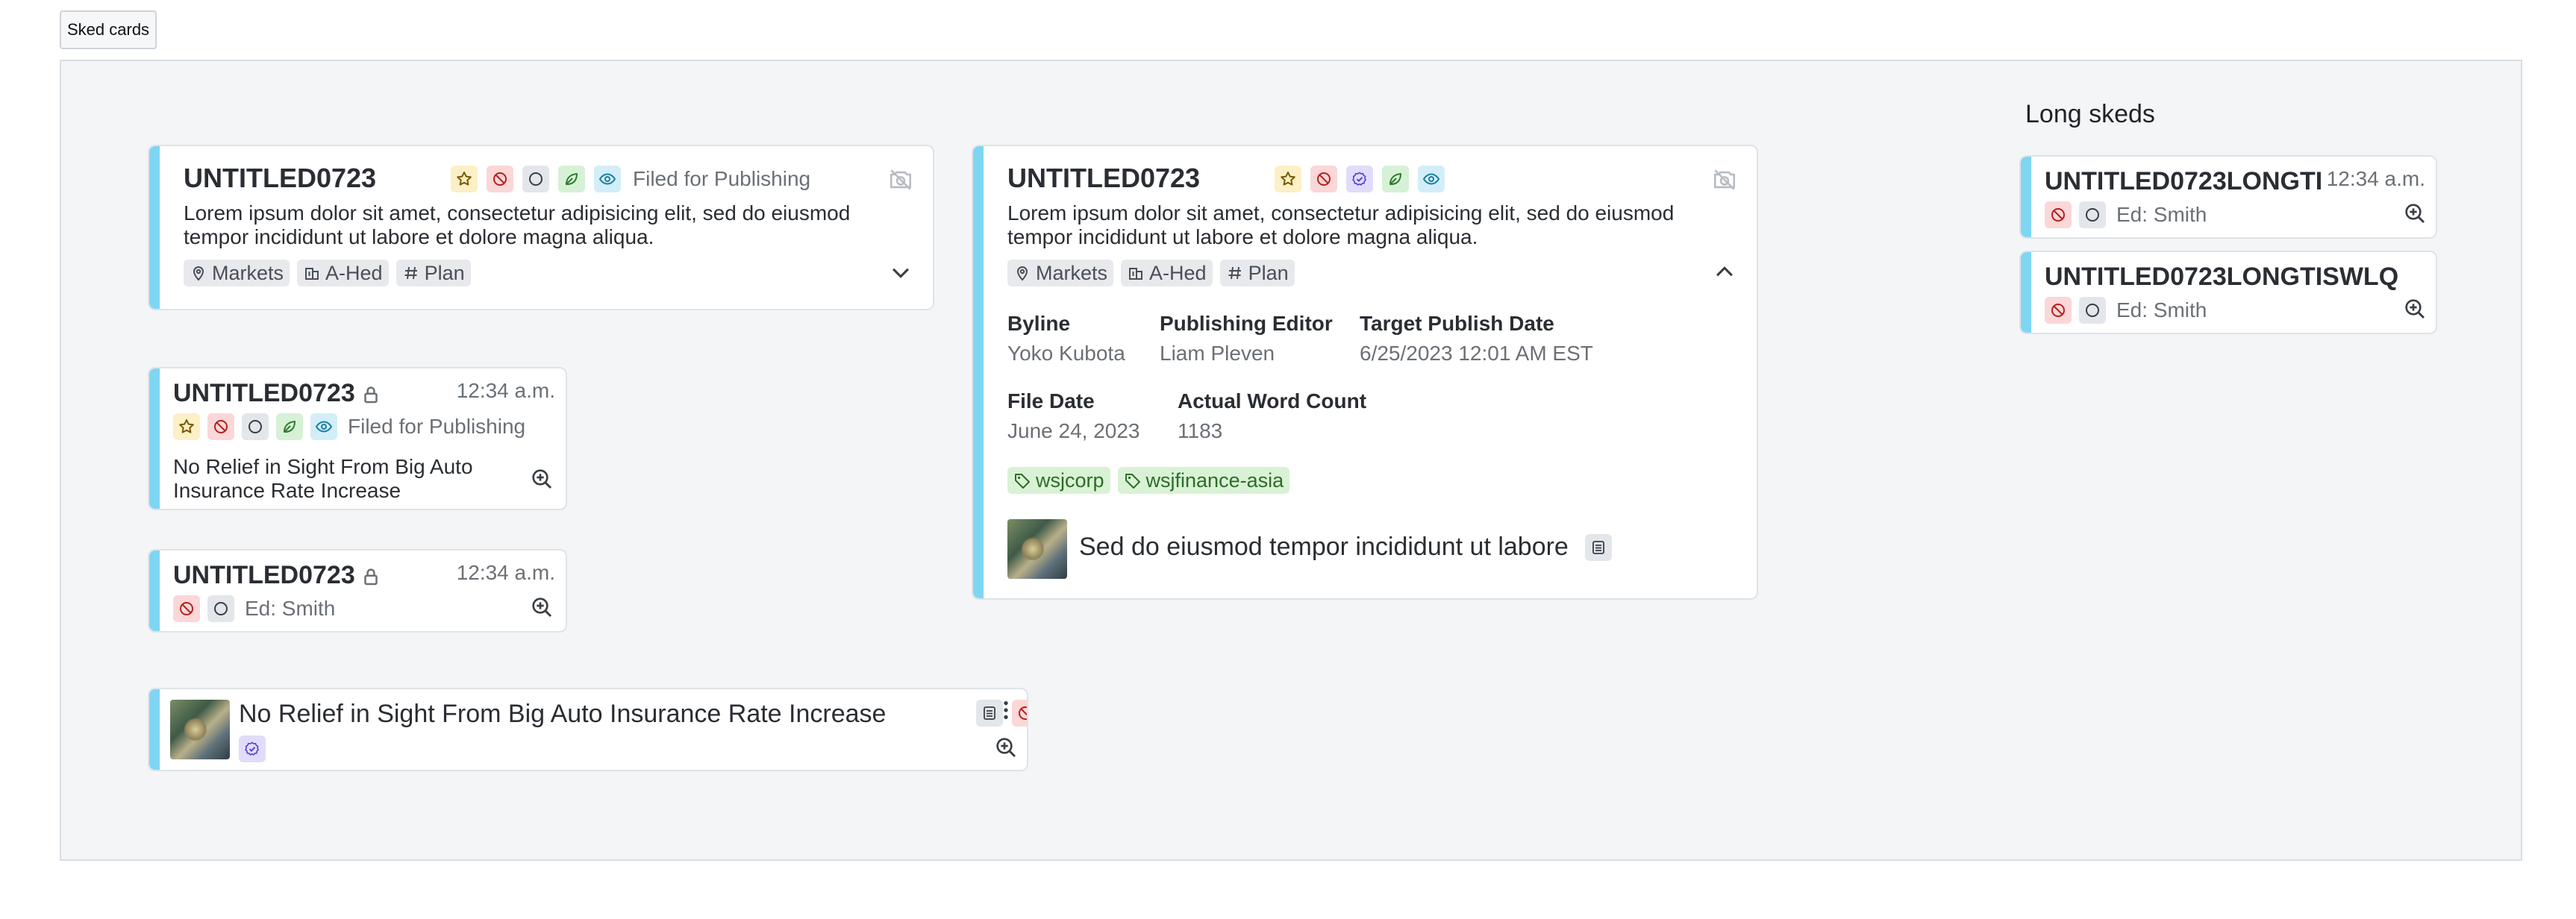 The width and height of the screenshot is (2576, 919). What do you see at coordinates (1457, 323) in the screenshot?
I see `target-publish-date-label: Target Publish Date` at bounding box center [1457, 323].